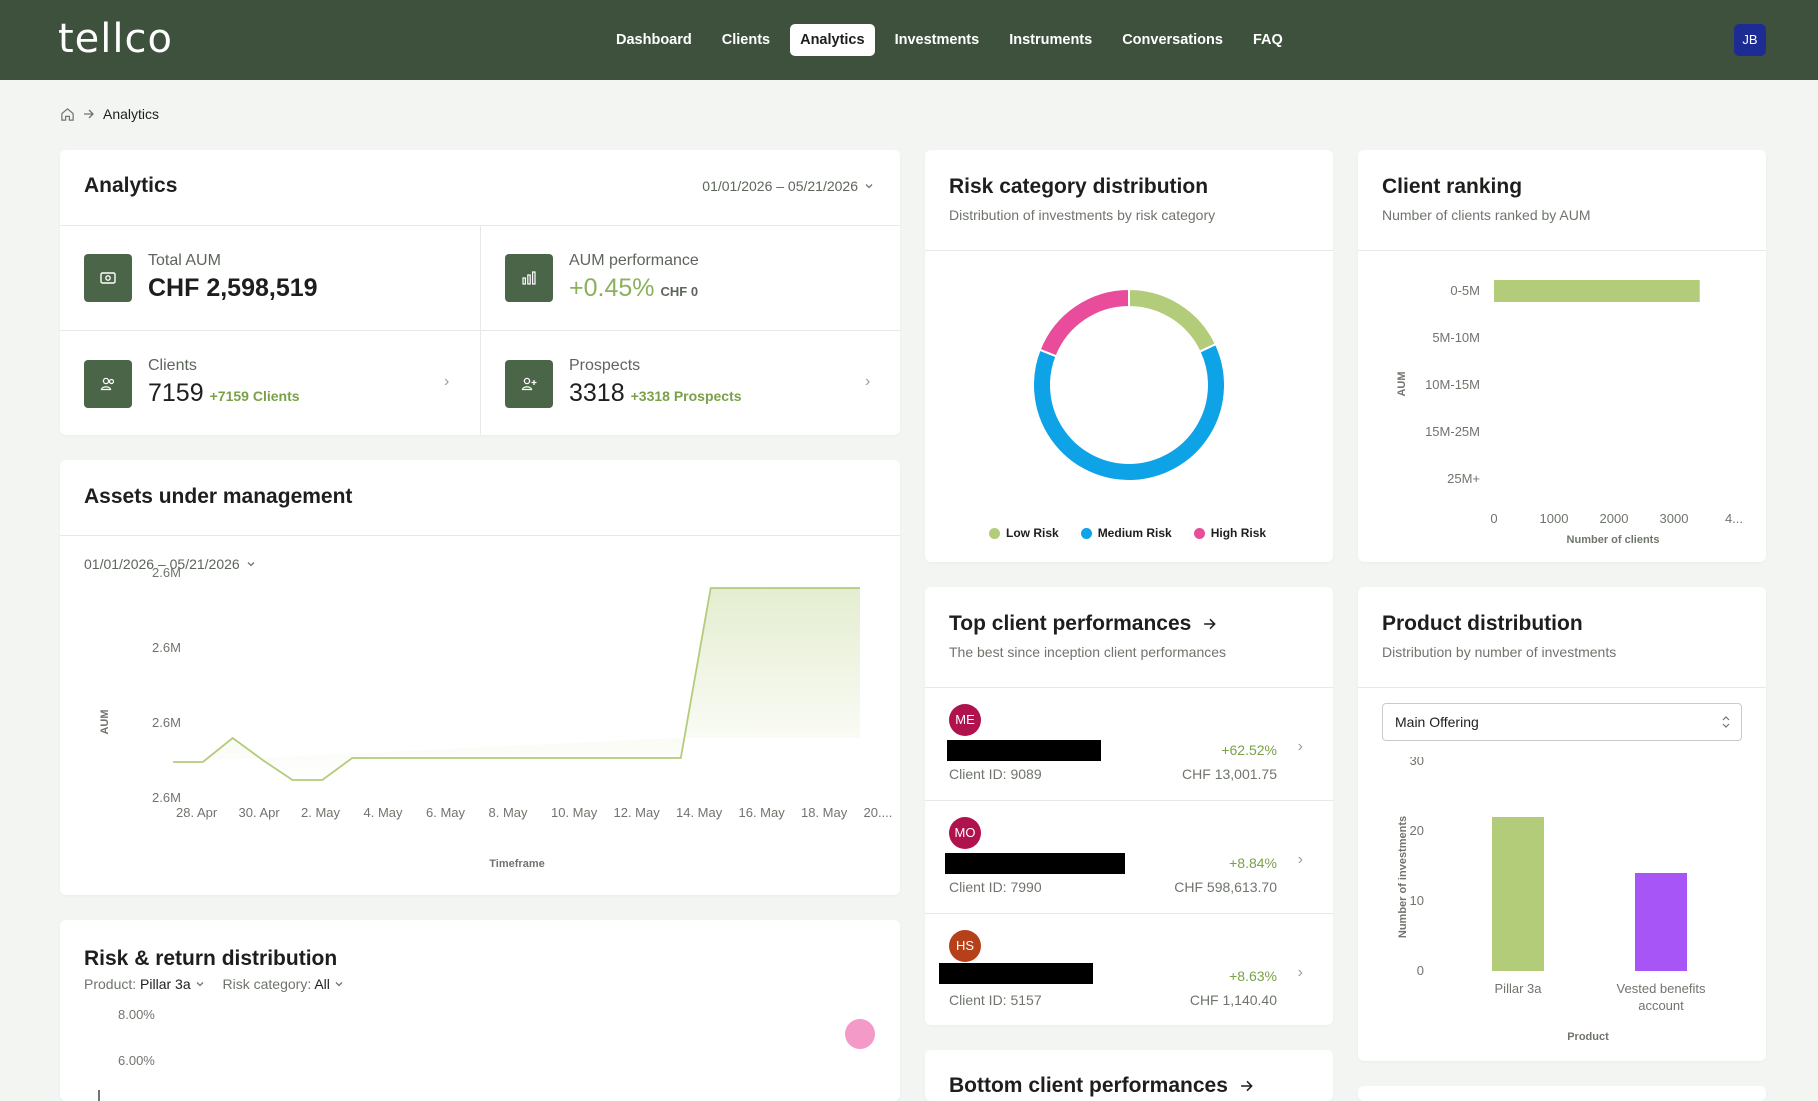 The width and height of the screenshot is (1818, 1101). Describe the element at coordinates (283, 984) in the screenshot. I see `risk-category-filter: Risk category: All` at that location.